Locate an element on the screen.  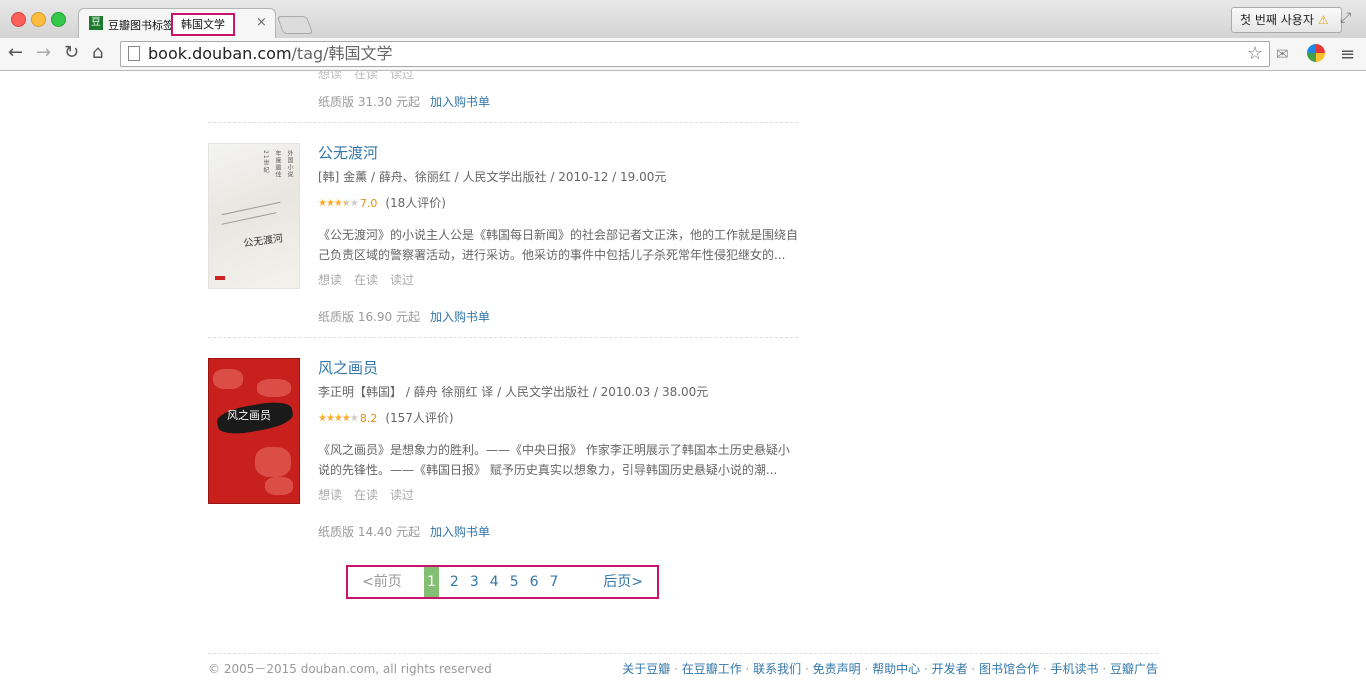
menu-icon: ≡ is located at coordinates (1347, 54).